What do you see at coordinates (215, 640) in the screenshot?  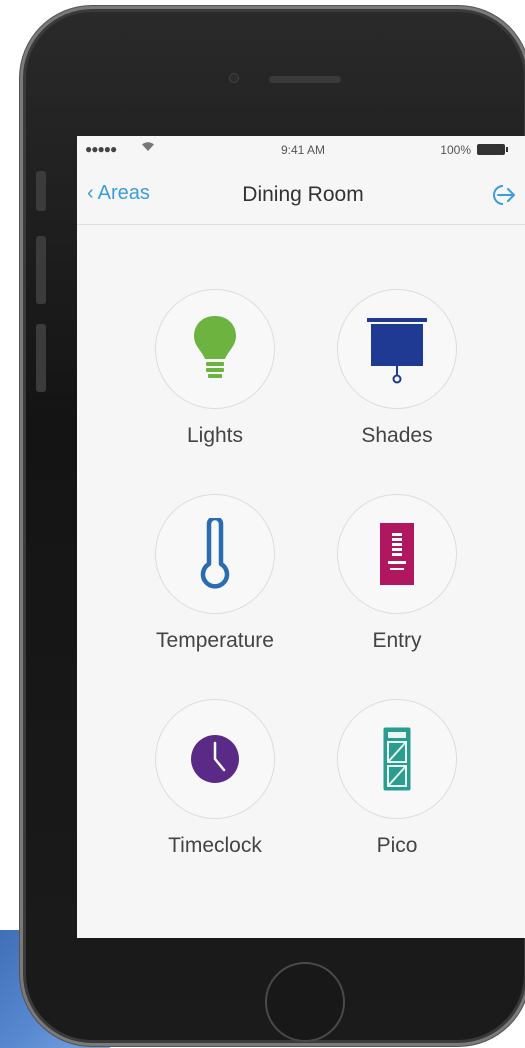 I see `tile-label: Temperature` at bounding box center [215, 640].